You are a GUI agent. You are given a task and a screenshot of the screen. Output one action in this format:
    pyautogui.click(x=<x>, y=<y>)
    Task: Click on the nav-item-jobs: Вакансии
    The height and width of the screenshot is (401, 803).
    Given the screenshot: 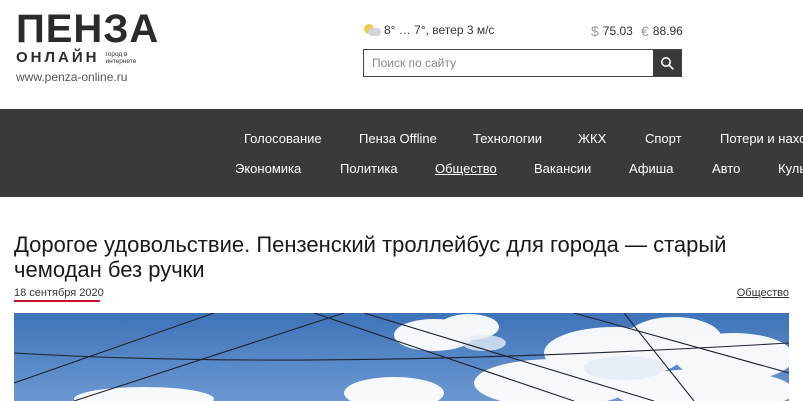 What is the action you would take?
    pyautogui.click(x=562, y=168)
    